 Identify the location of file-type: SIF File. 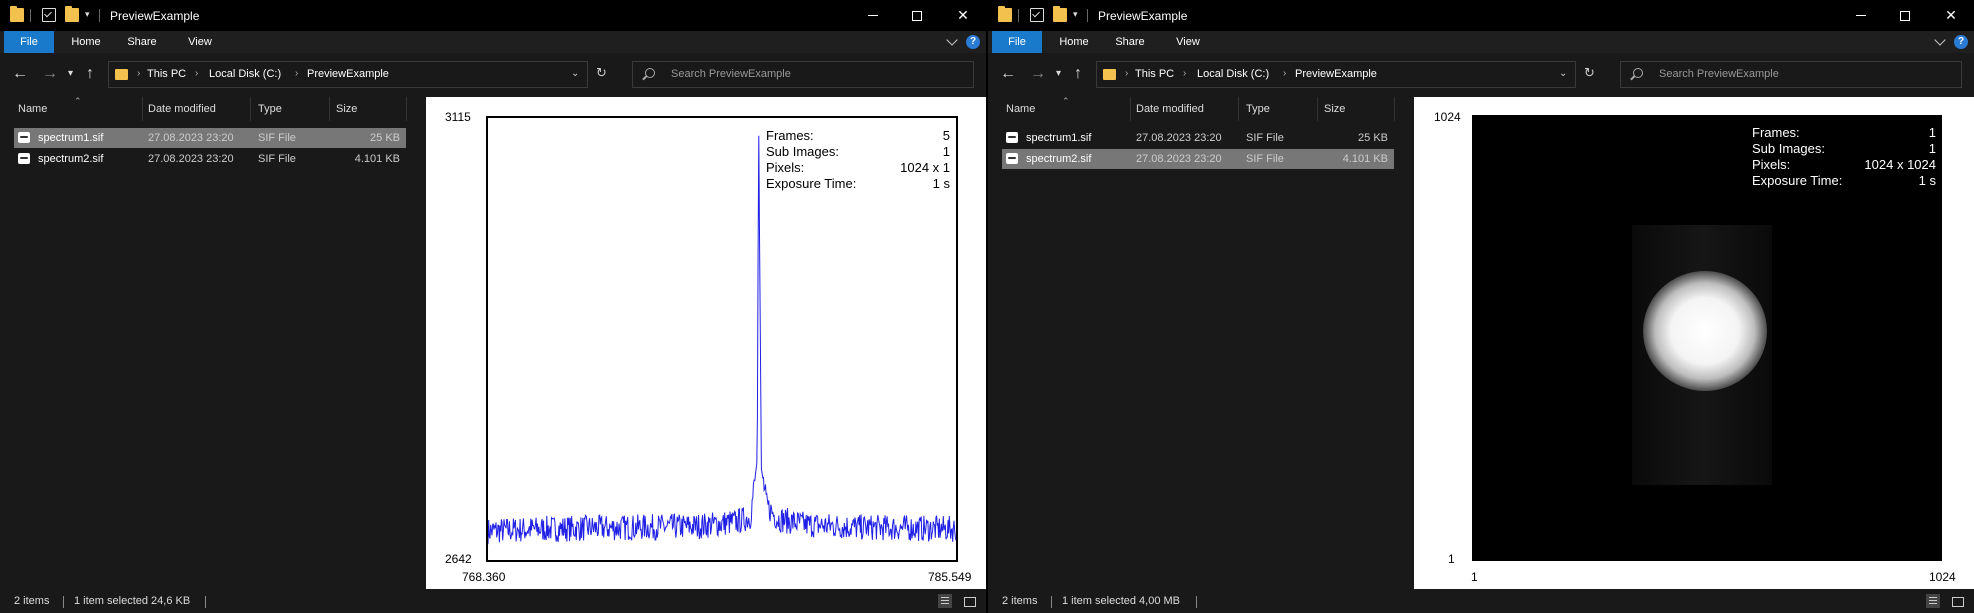
(1265, 138).